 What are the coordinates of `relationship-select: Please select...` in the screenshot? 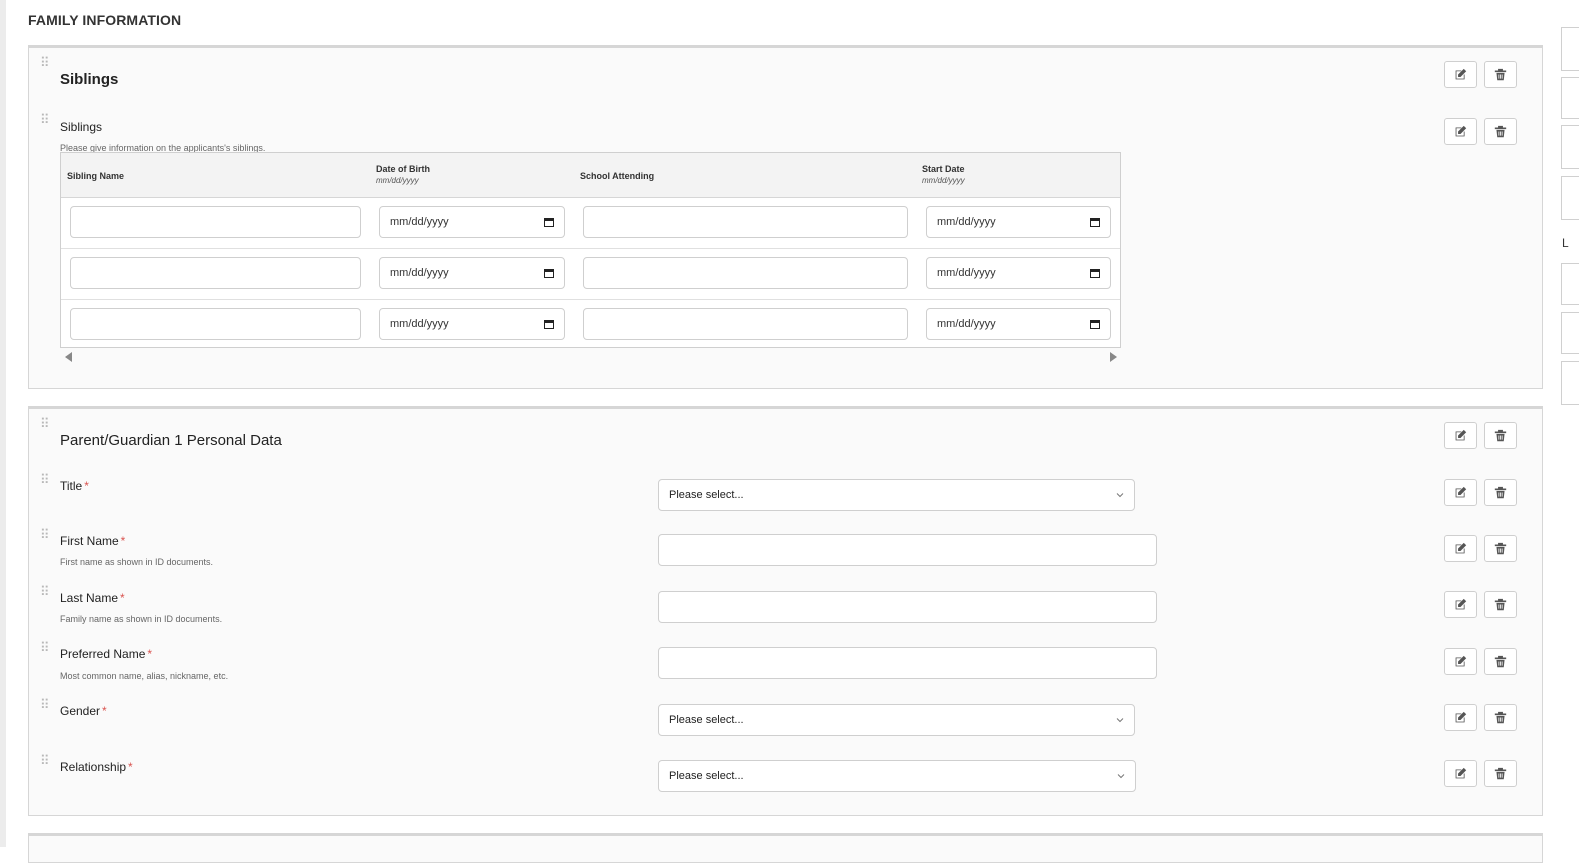 It's located at (897, 776).